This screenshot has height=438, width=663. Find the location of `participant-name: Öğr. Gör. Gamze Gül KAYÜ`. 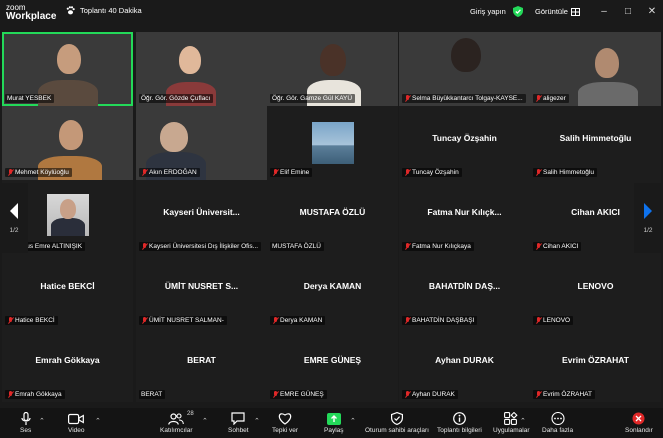

participant-name: Öğr. Gör. Gamze Gül KAYÜ is located at coordinates (312, 98).